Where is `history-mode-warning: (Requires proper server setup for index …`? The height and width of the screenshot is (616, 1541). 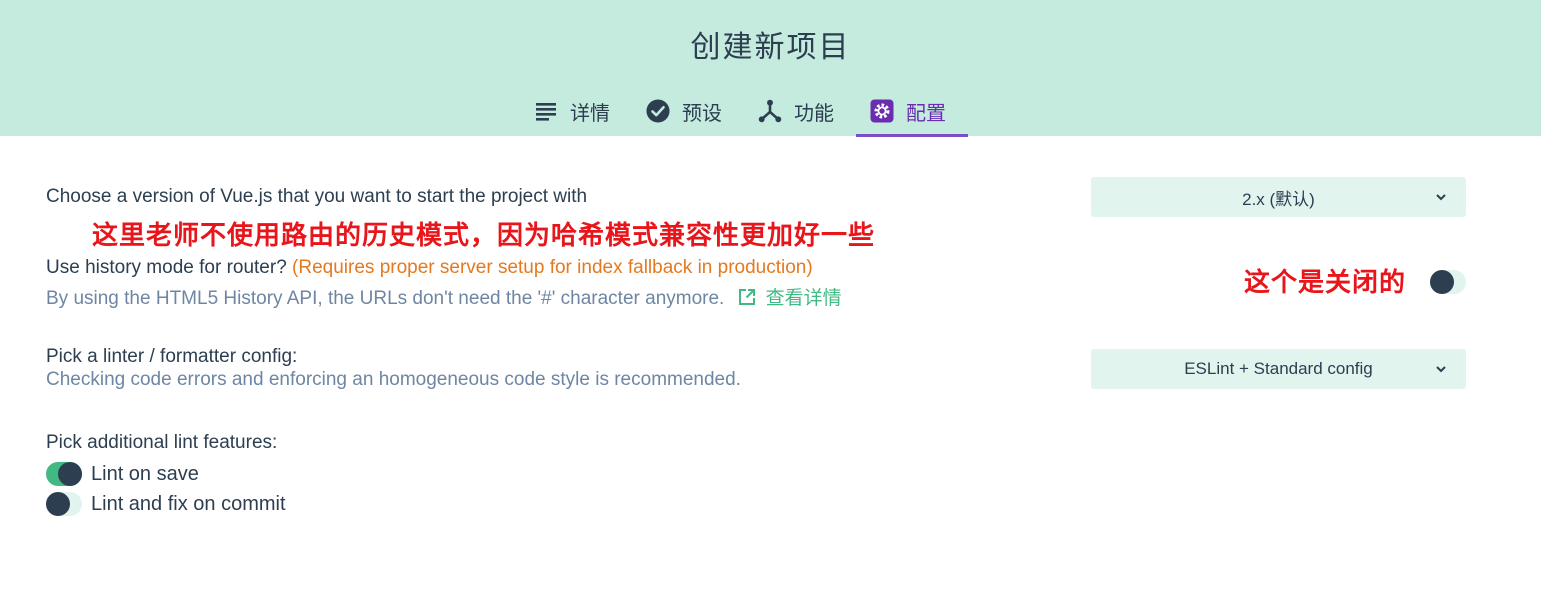 history-mode-warning: (Requires proper server setup for index … is located at coordinates (552, 267).